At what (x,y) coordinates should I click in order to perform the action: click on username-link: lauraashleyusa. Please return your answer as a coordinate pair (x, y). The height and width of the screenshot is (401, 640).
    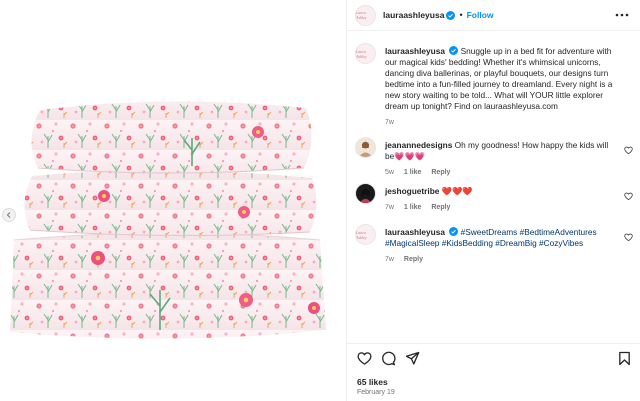
    Looking at the image, I should click on (413, 15).